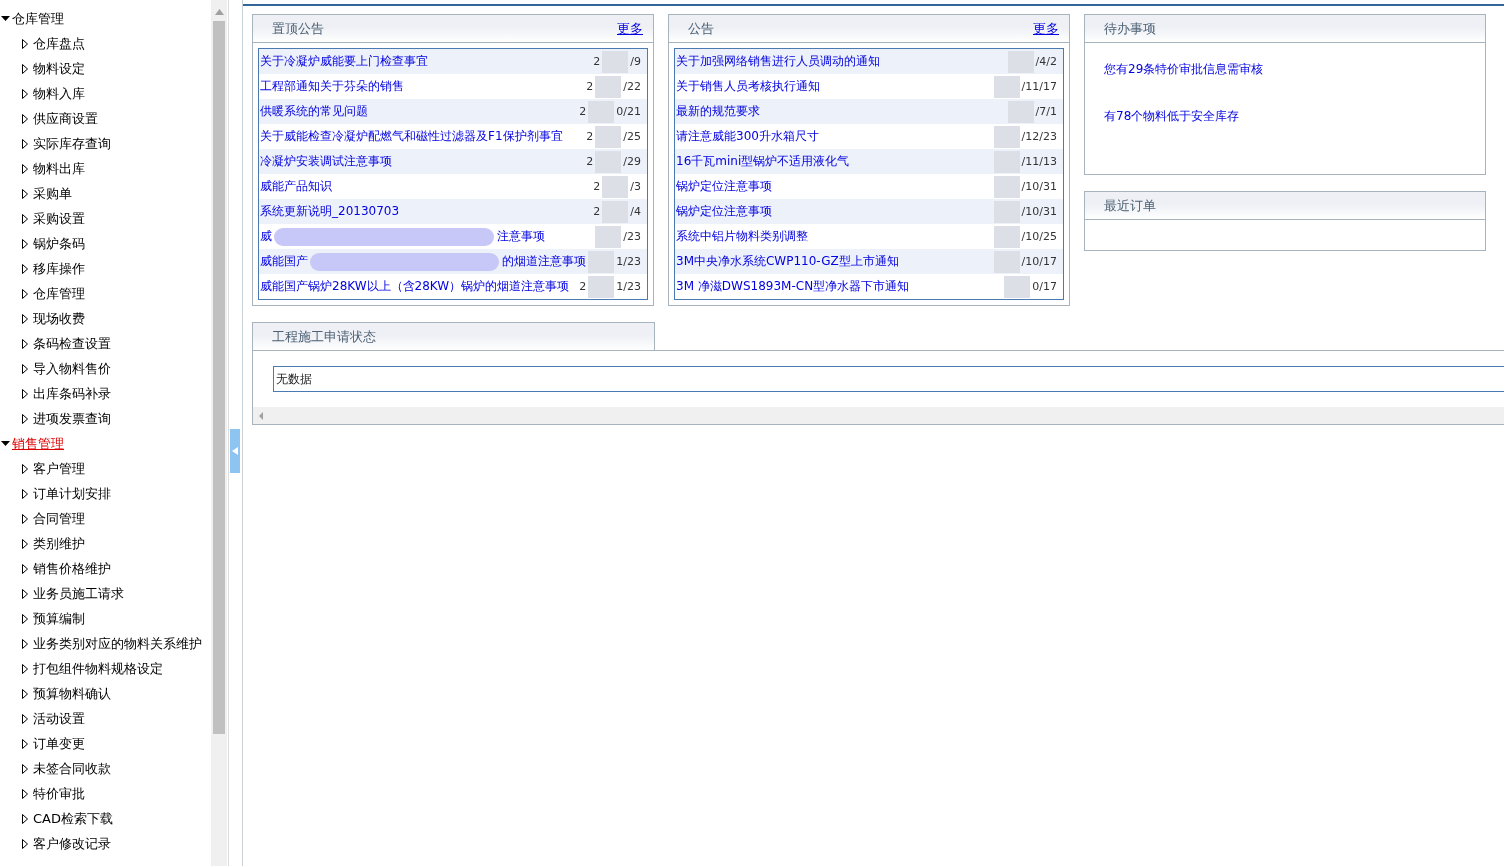 The width and height of the screenshot is (1504, 866). I want to click on notice-link: 最新的规范要求, so click(717, 111).